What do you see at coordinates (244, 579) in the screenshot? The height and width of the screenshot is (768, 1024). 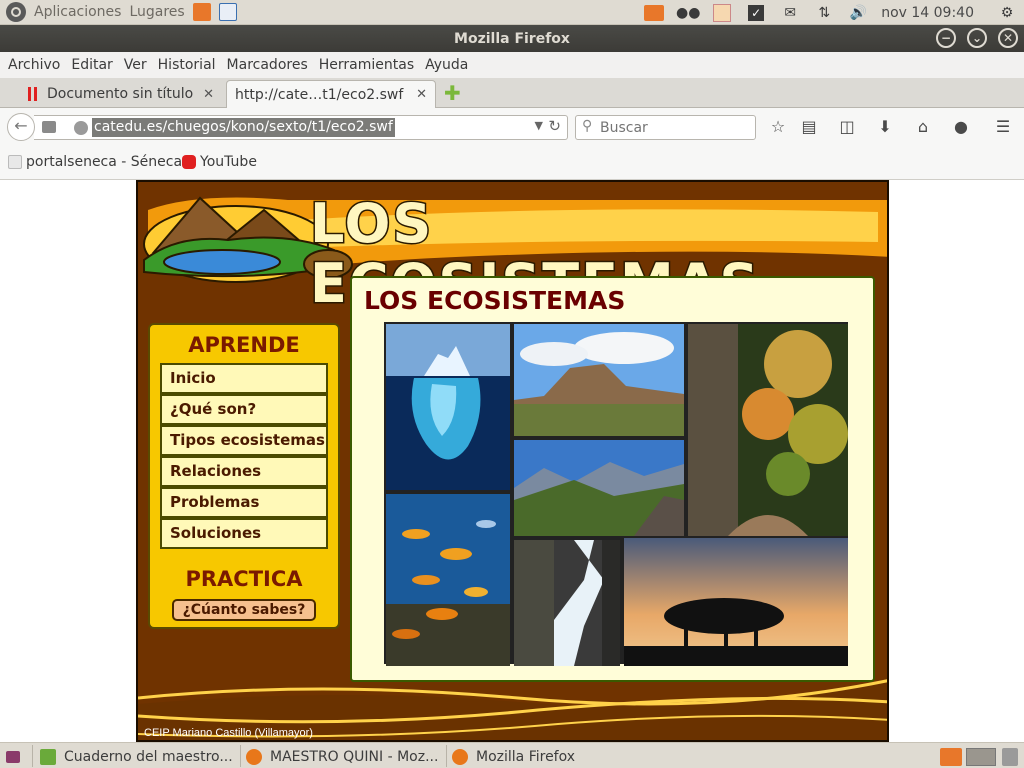 I see `practica-heading: PRACTICA` at bounding box center [244, 579].